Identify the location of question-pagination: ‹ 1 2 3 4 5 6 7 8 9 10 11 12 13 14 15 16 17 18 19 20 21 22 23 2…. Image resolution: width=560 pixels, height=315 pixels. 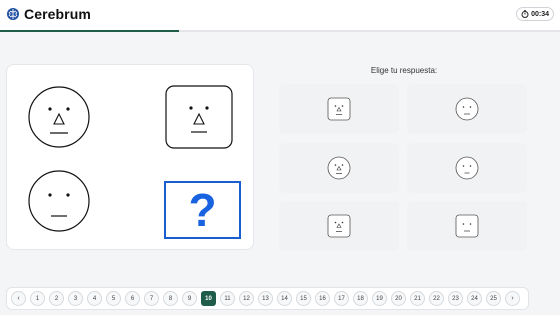
(267, 298).